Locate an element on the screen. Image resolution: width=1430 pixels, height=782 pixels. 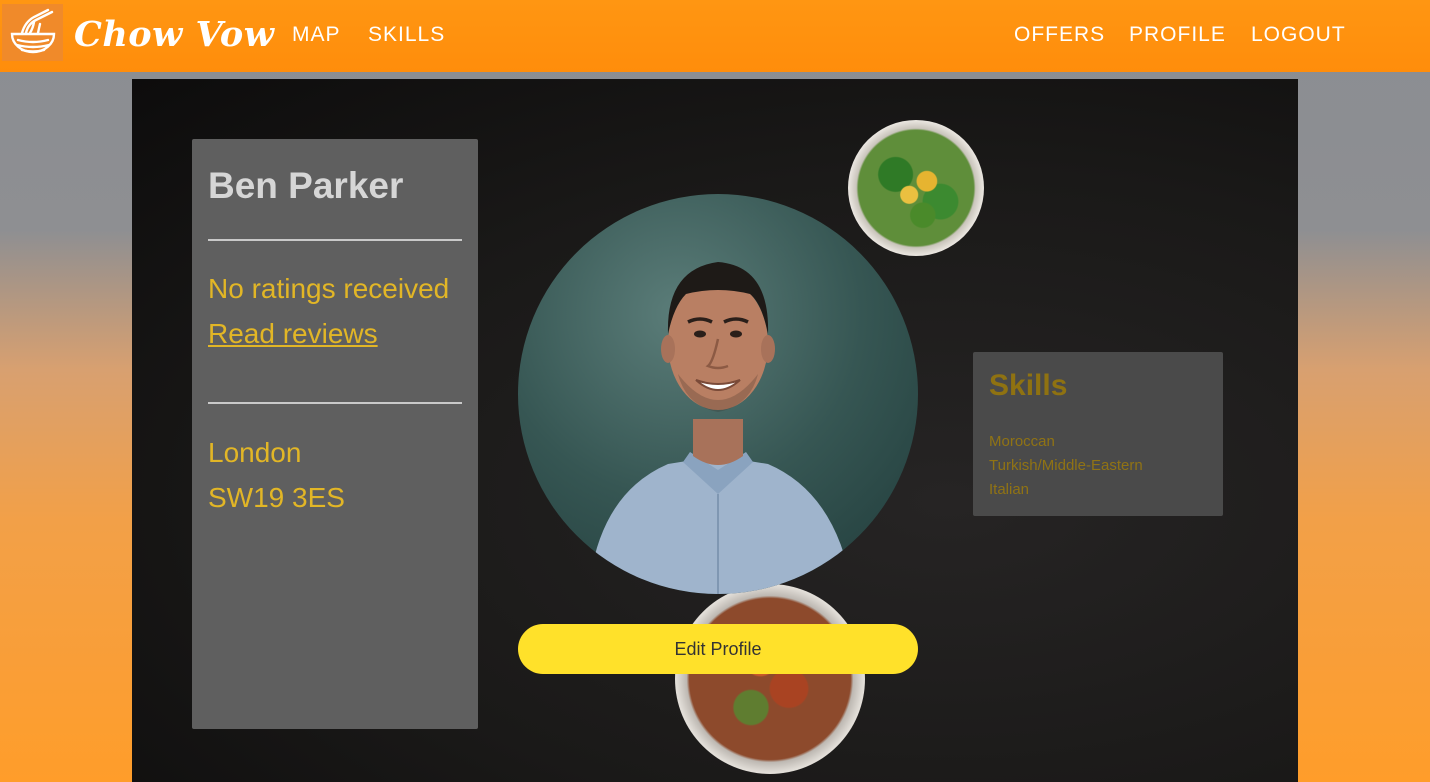
poke-bowl-image is located at coordinates (770, 679).